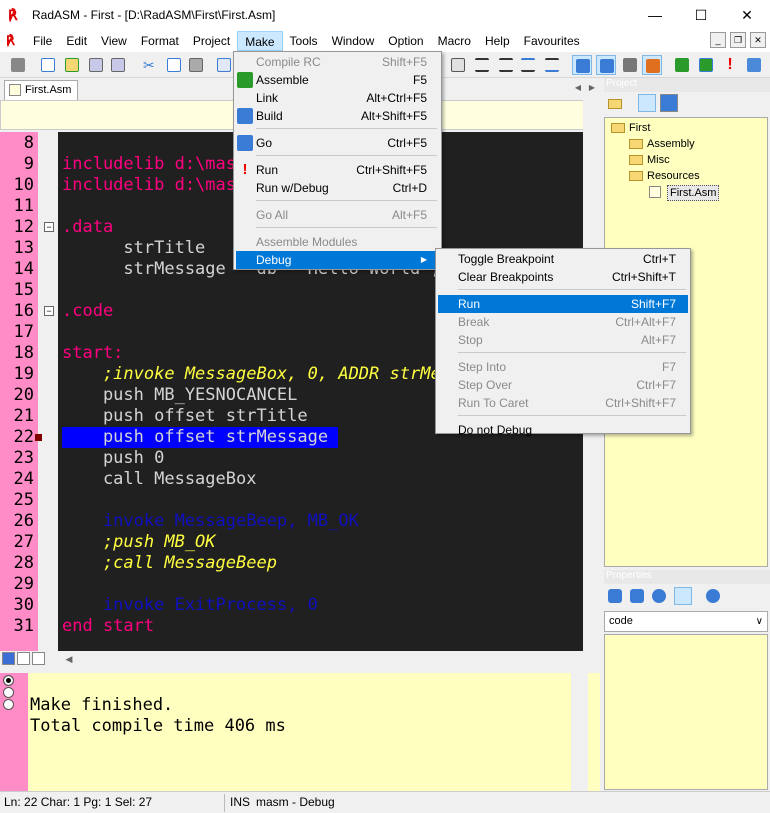 The width and height of the screenshot is (770, 813). I want to click on tab-first-asm: First.Asm, so click(41, 90).